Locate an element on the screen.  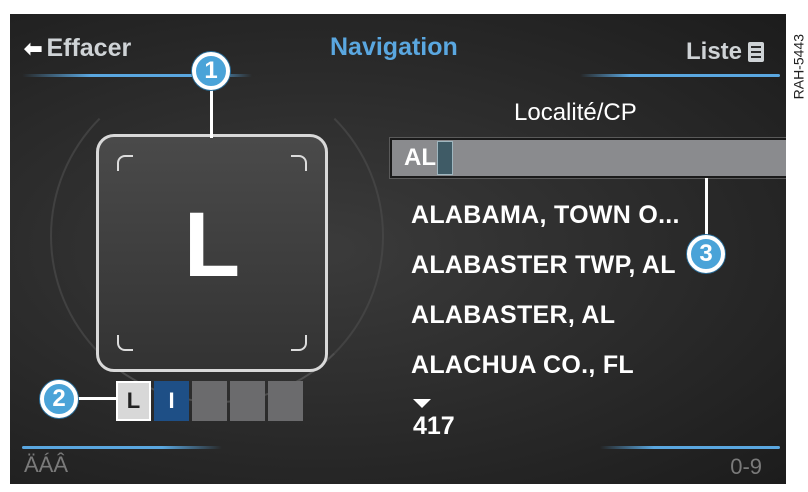
footer-divider-right is located at coordinates (690, 447).